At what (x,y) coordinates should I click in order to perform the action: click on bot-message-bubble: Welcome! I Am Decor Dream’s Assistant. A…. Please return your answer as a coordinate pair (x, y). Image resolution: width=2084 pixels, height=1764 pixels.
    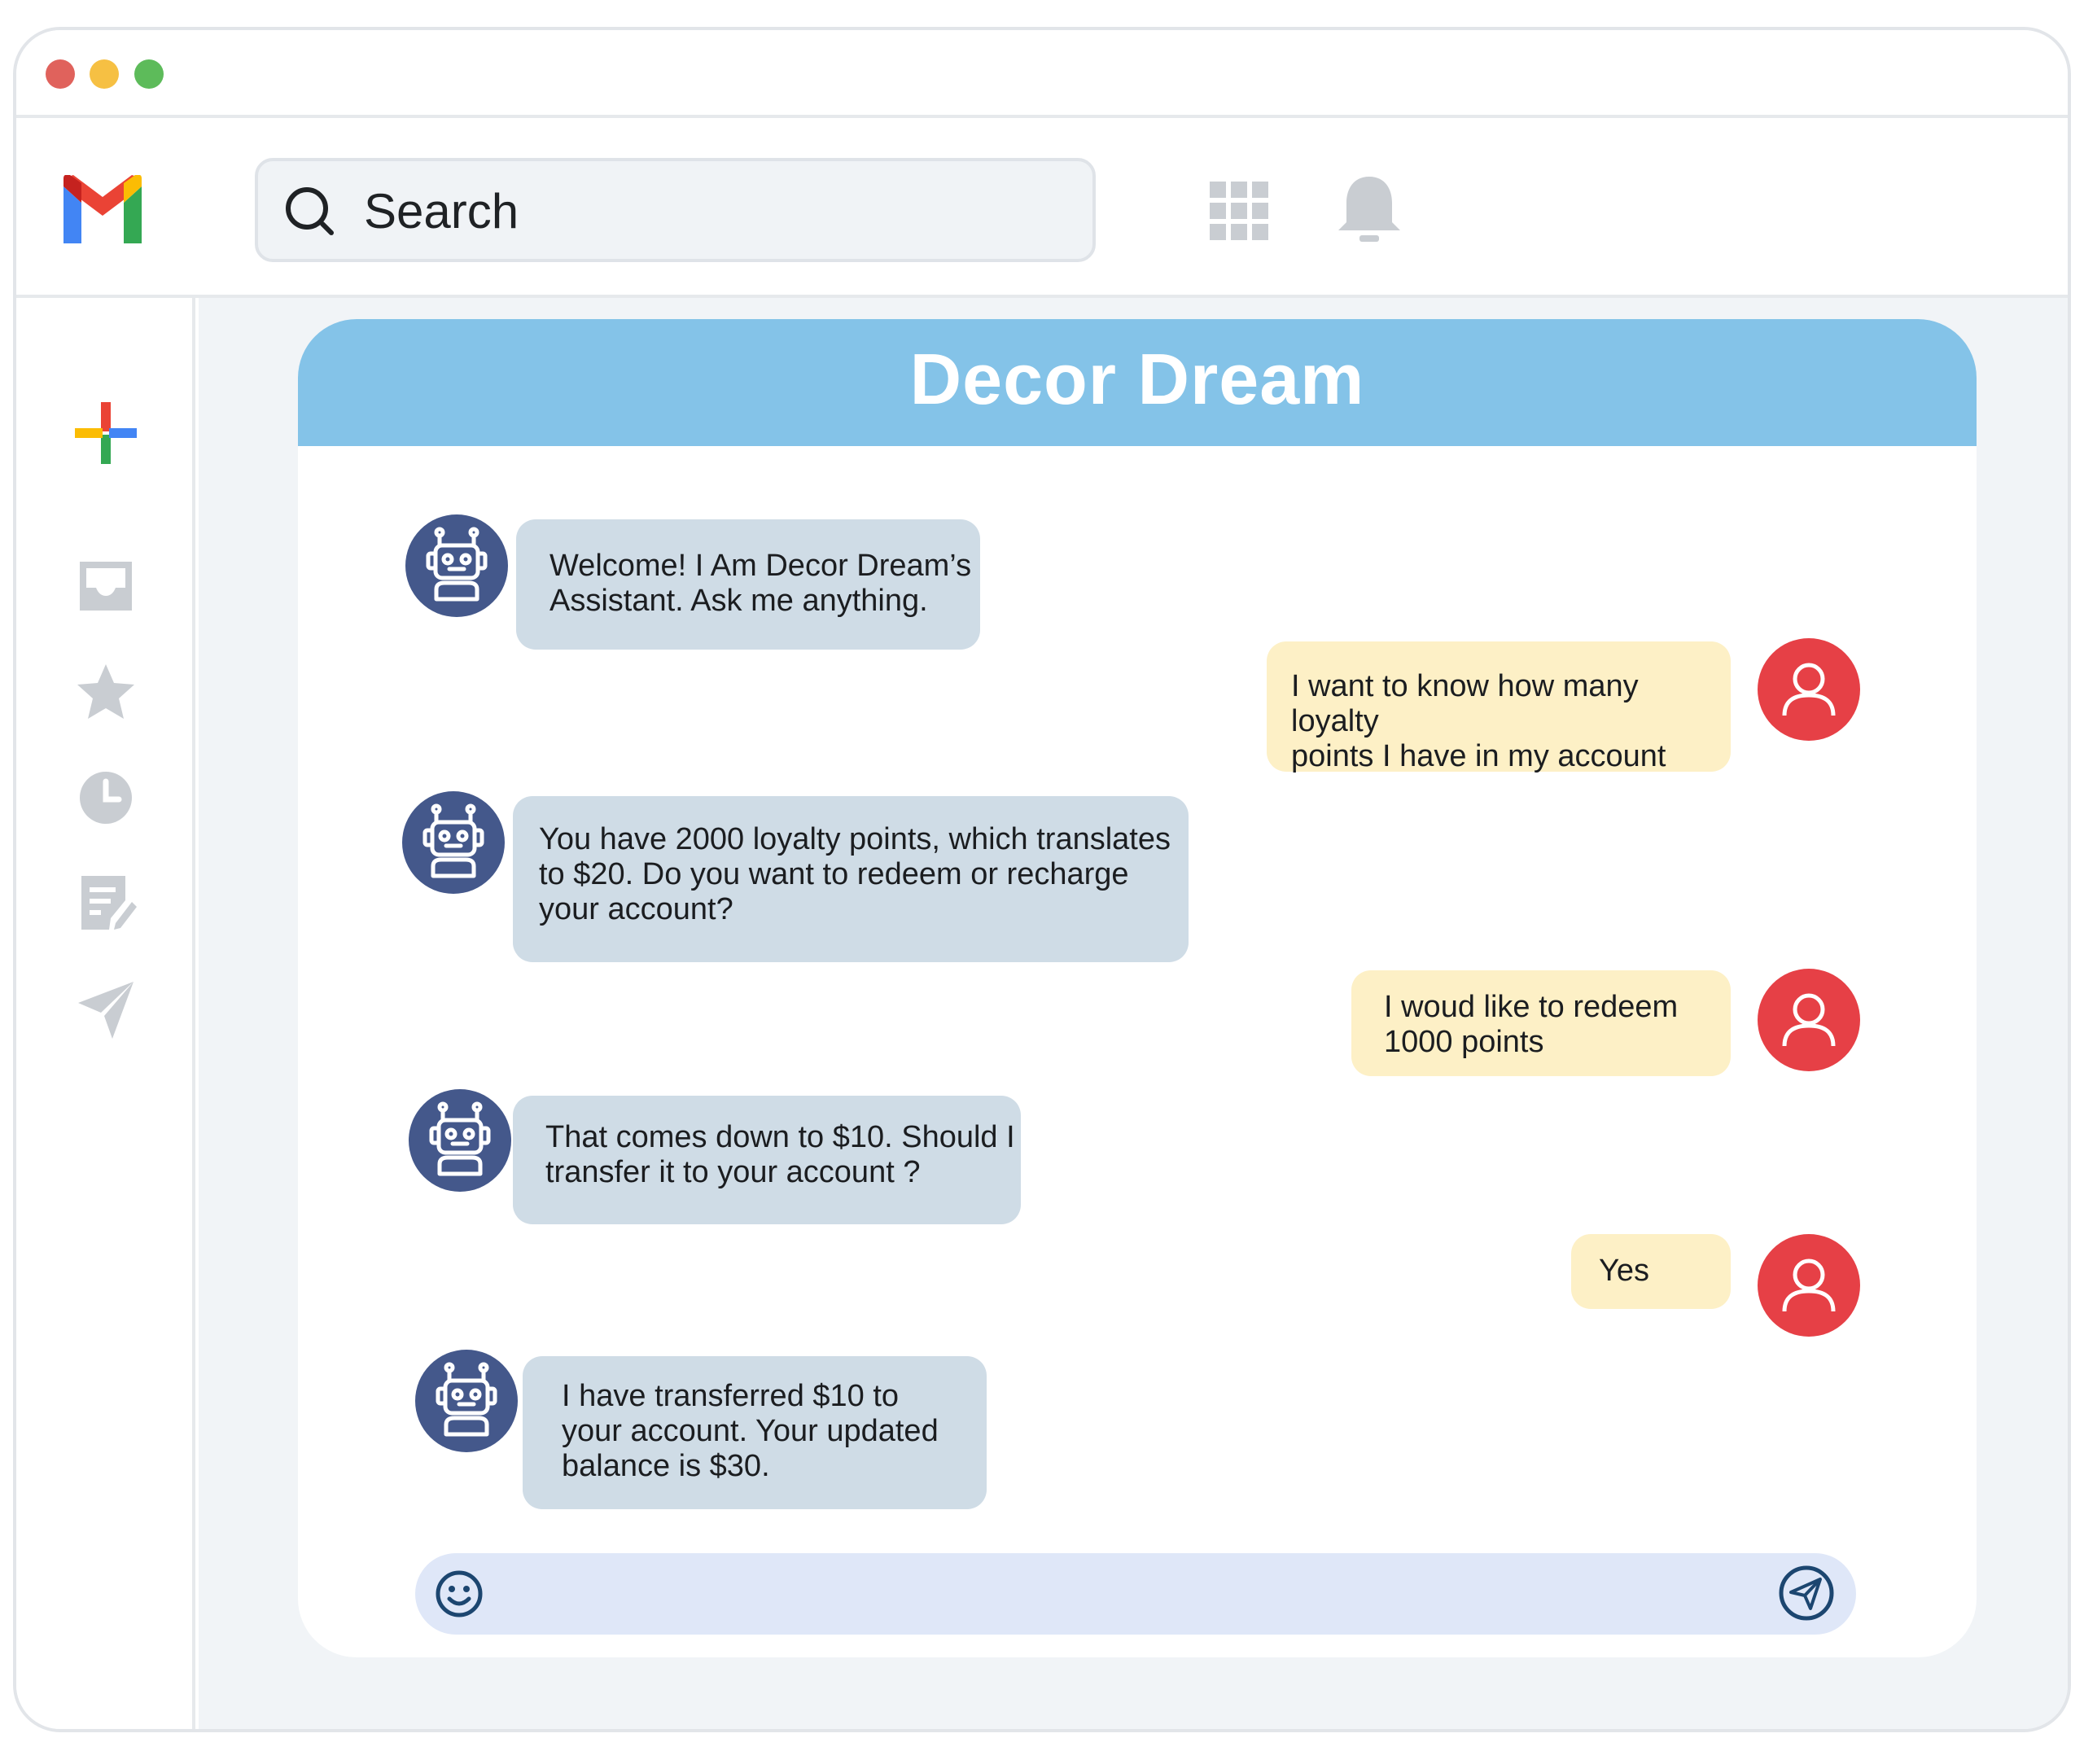
    Looking at the image, I should click on (748, 584).